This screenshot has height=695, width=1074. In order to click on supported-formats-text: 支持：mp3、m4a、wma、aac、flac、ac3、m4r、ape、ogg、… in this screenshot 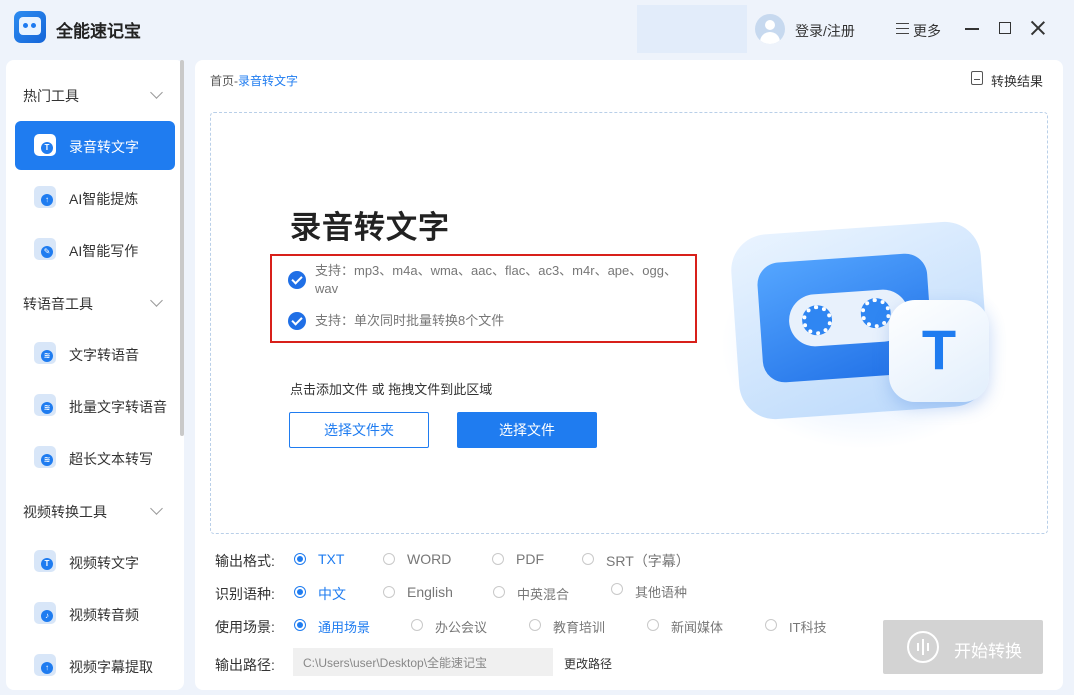, I will do `click(496, 279)`.